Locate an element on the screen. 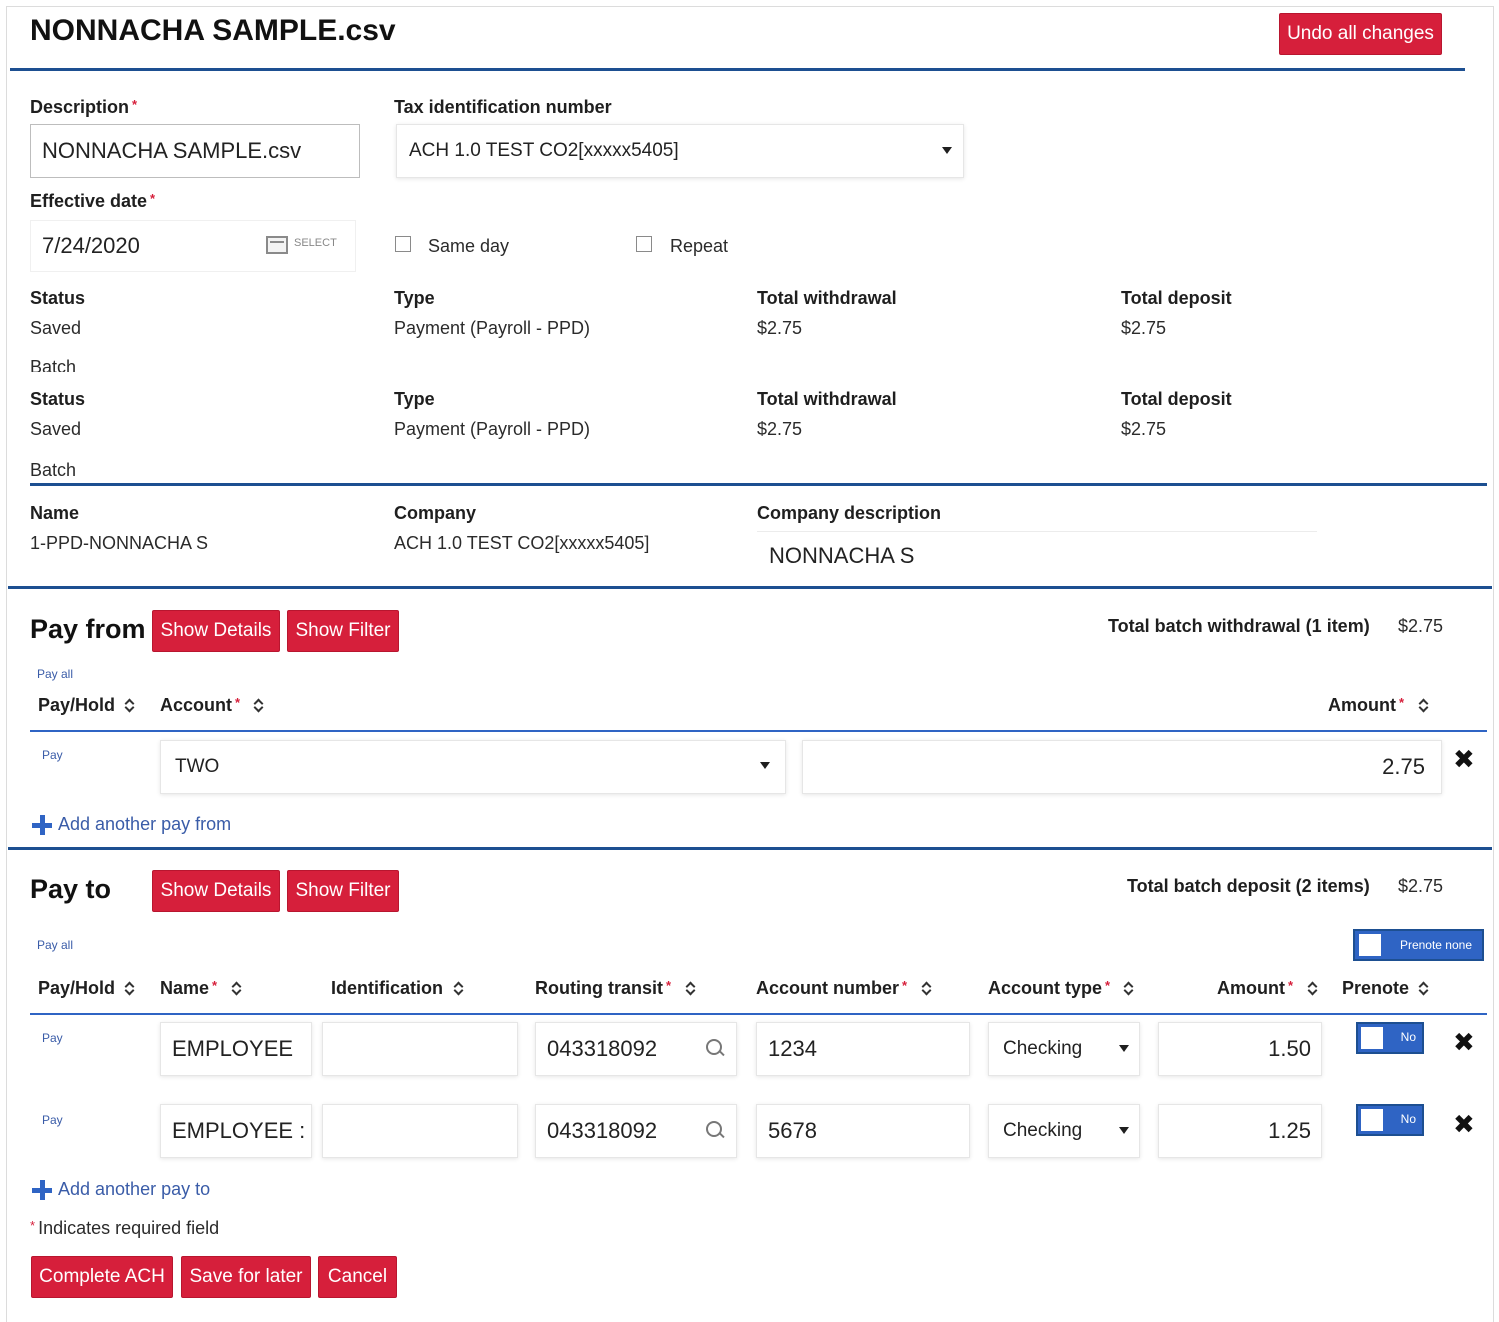 This screenshot has height=1322, width=1499. pay-from-account-select: TWO is located at coordinates (473, 767).